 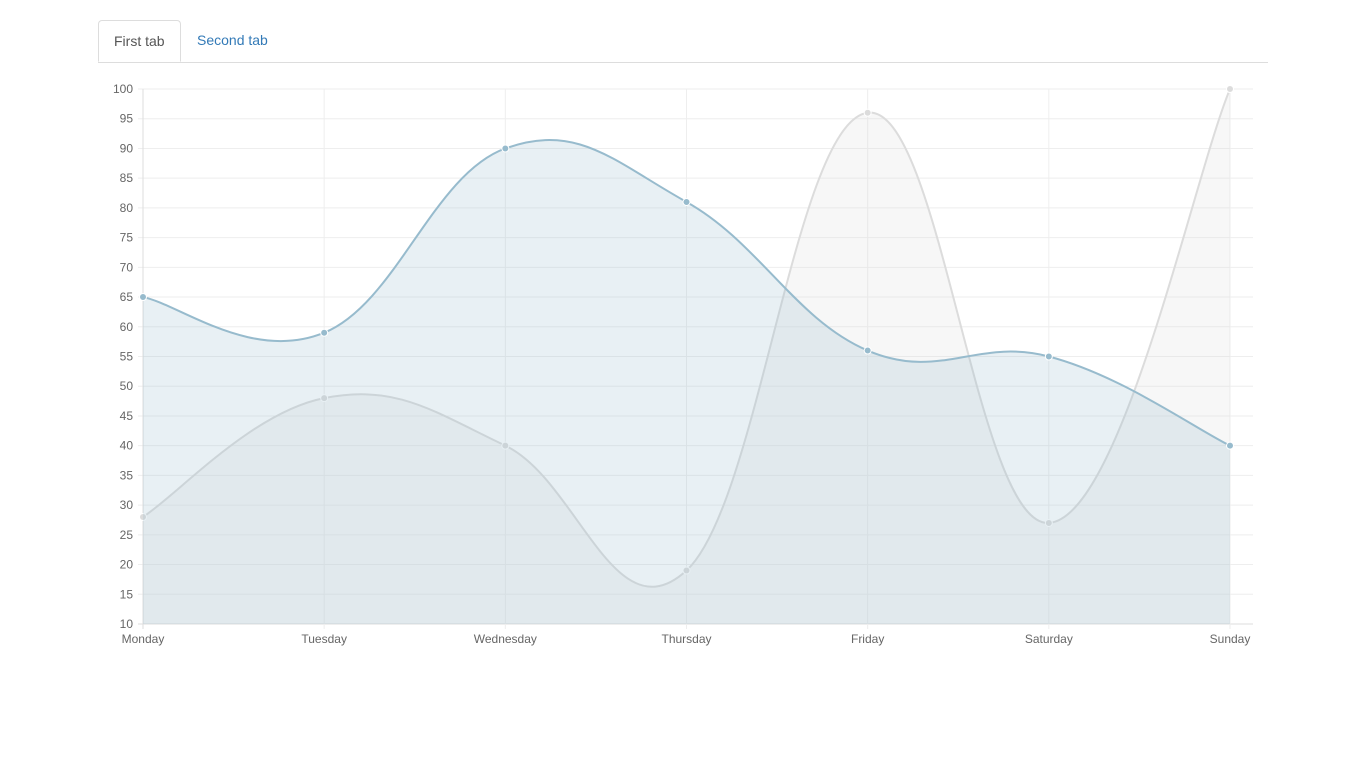 I want to click on x-tick-label: Friday, so click(x=867, y=639).